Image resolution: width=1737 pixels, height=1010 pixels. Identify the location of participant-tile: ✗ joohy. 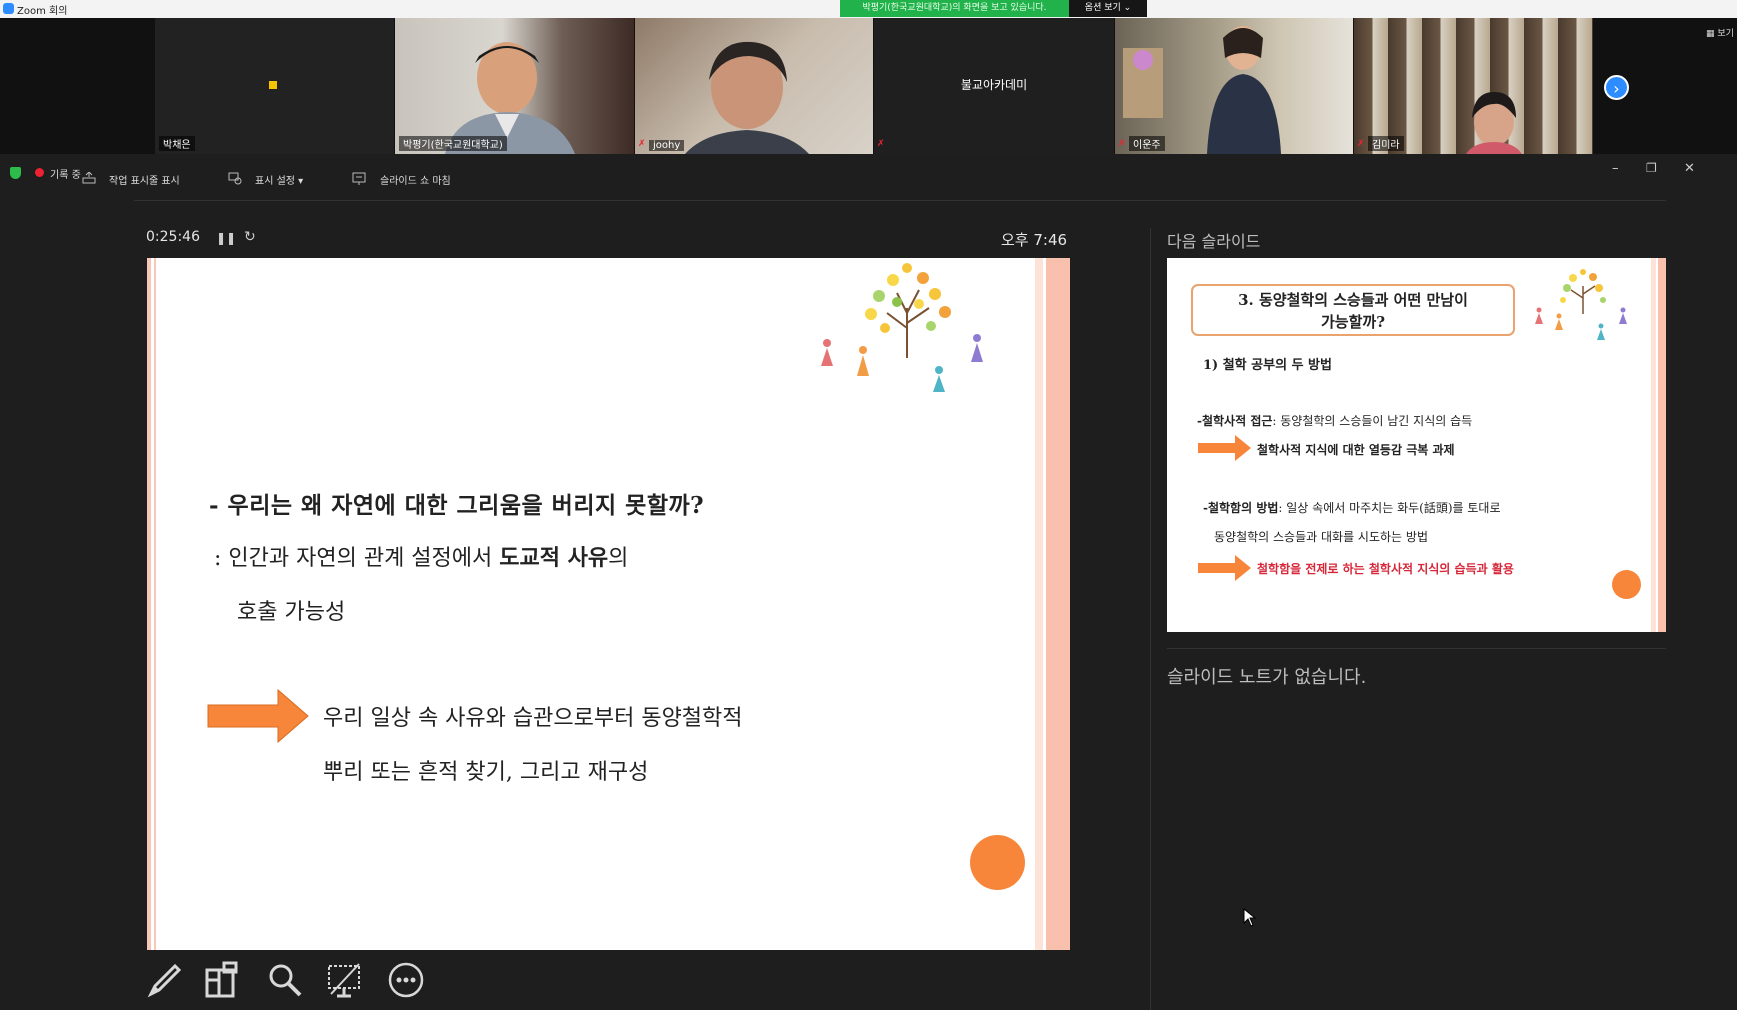
(754, 86).